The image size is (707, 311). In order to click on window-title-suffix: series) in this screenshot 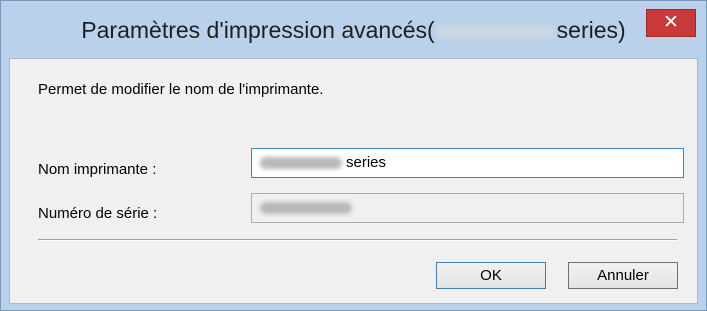, I will do `click(591, 30)`.